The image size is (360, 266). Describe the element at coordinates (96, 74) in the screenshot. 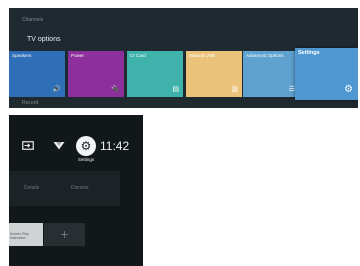

I see `tile-power: Power 🔌` at that location.